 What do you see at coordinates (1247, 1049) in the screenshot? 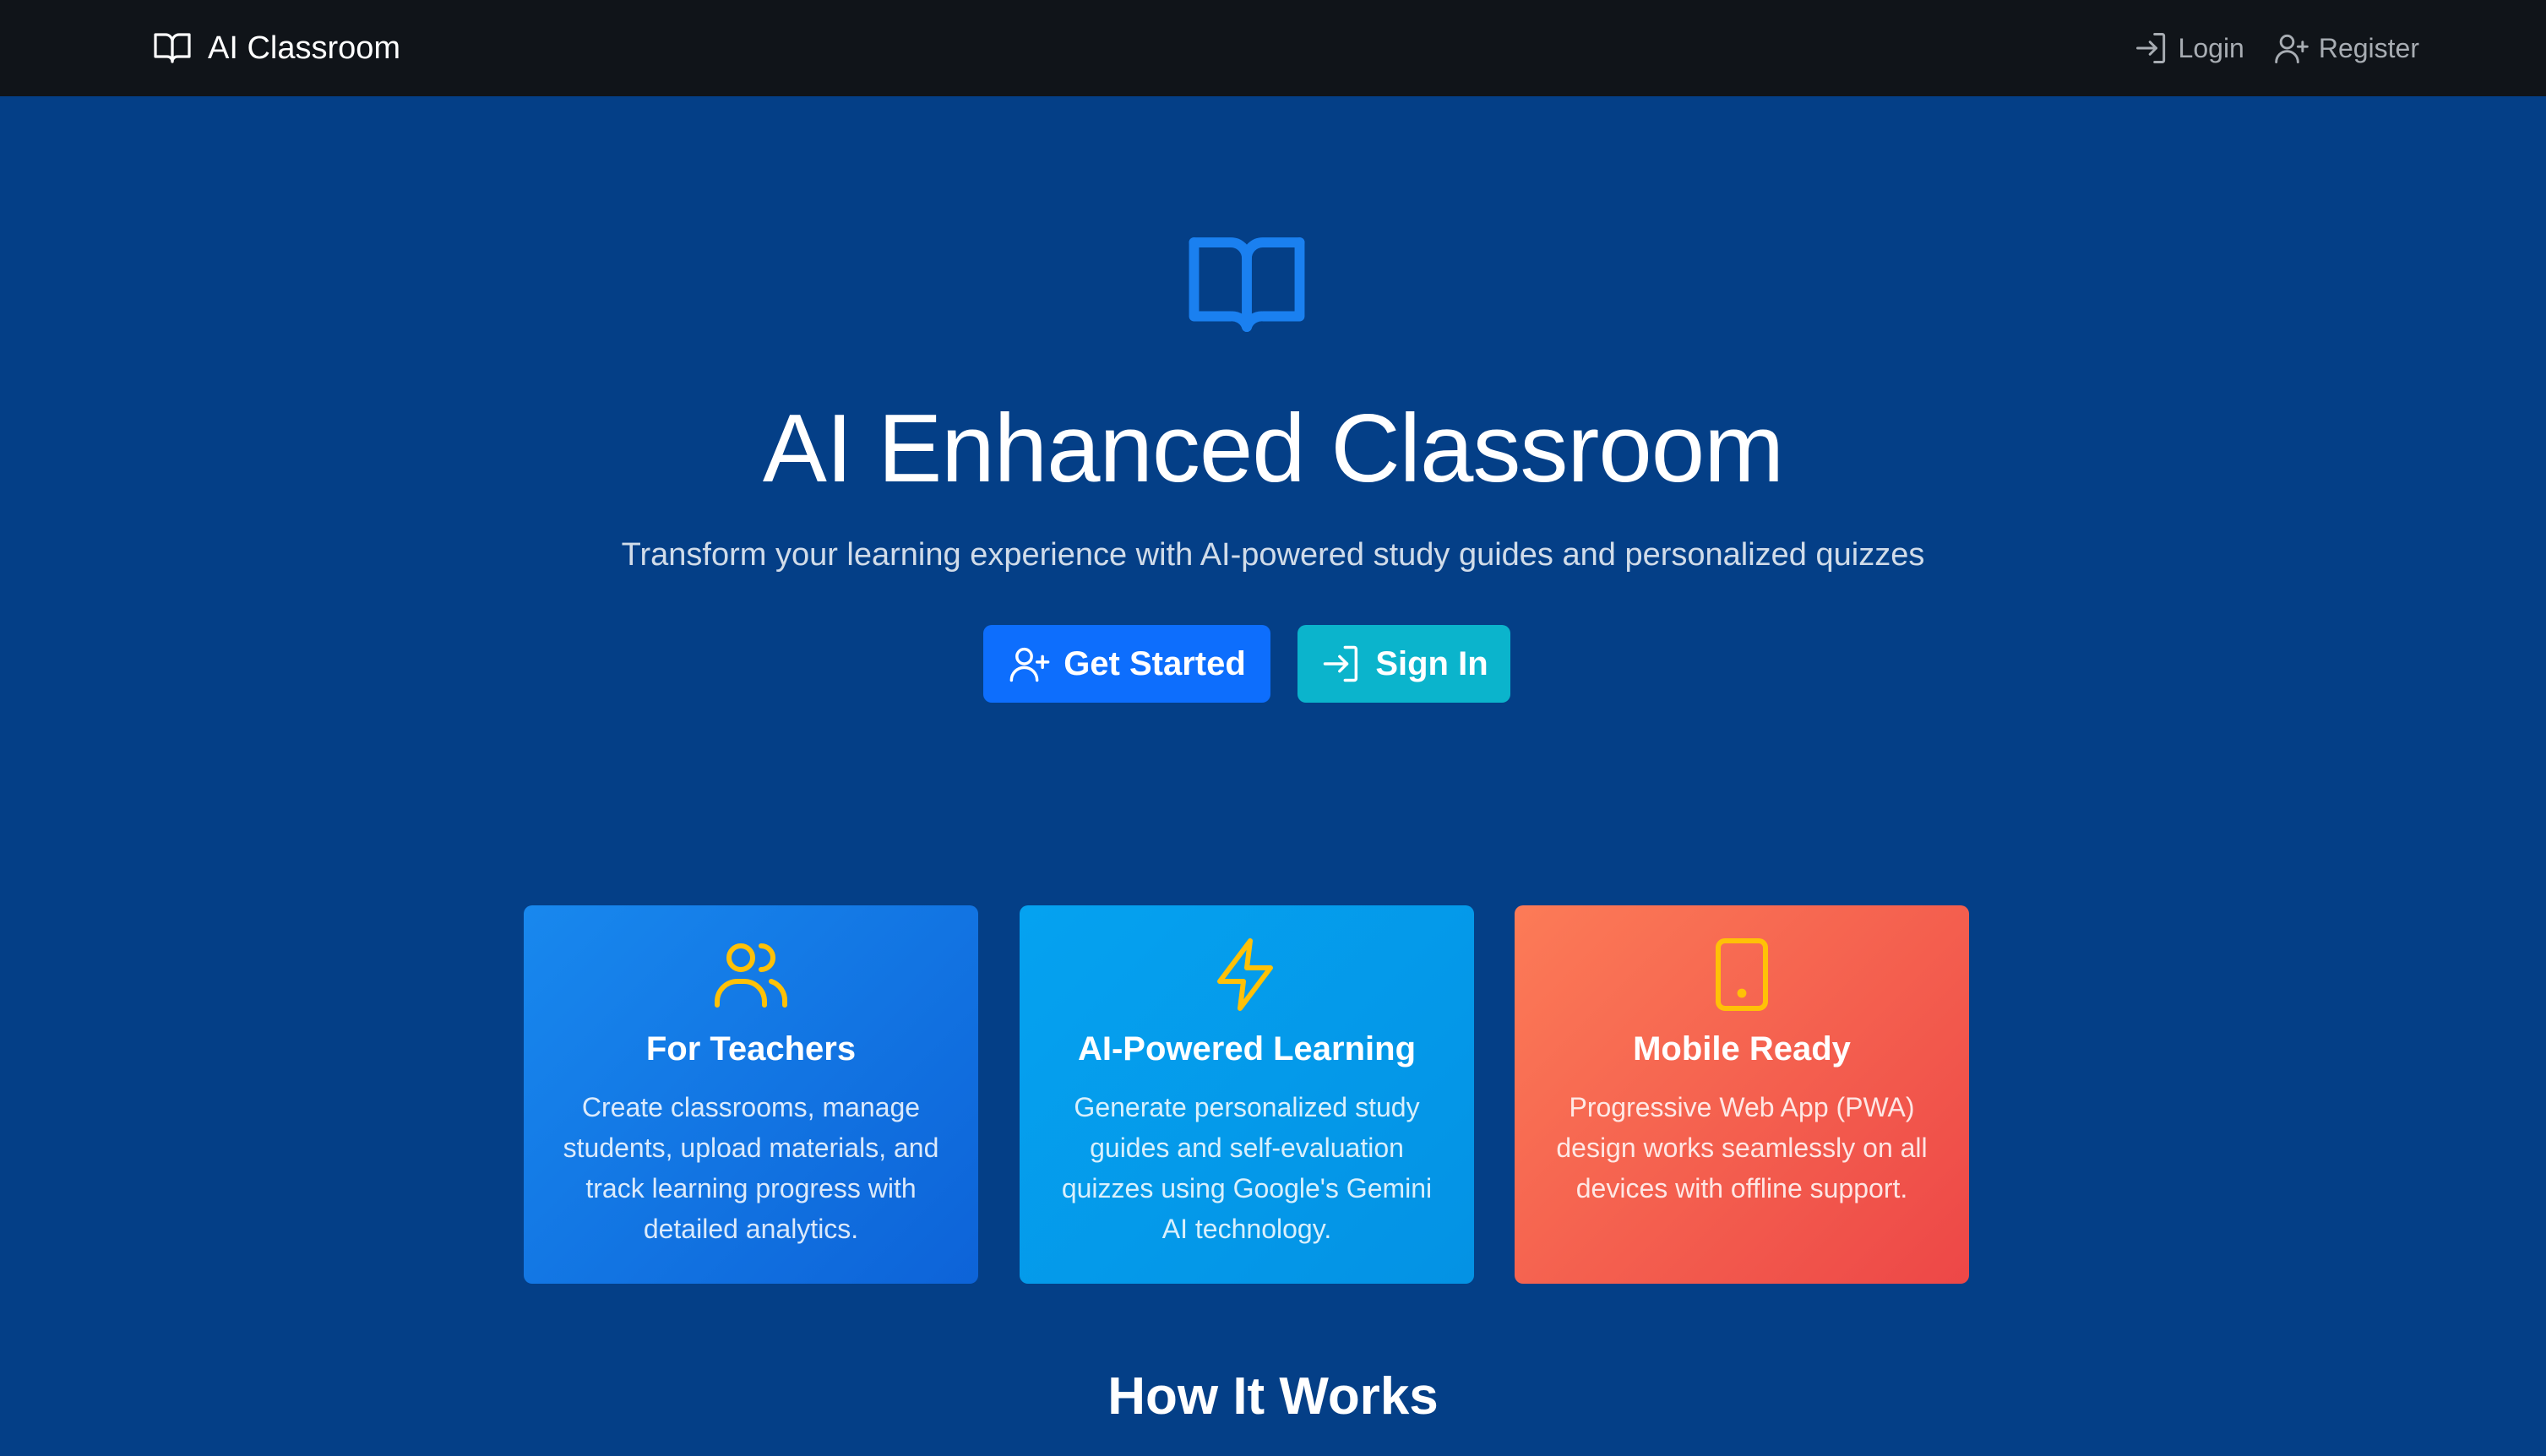
I see `feature-title: AI-Powered Learning` at bounding box center [1247, 1049].